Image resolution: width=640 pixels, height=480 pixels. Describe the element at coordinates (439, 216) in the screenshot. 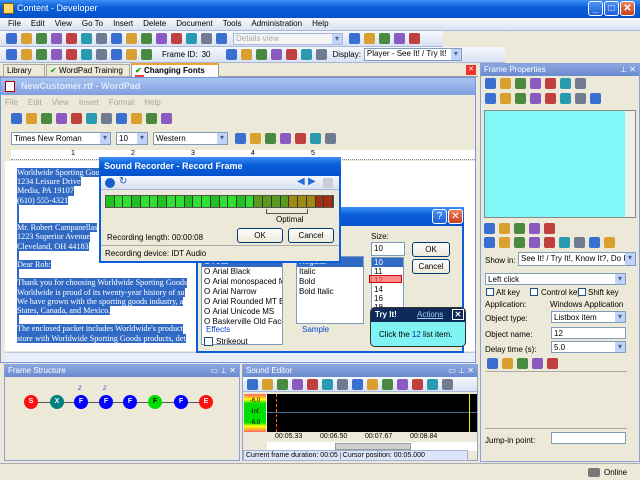

I see `help-button: ?` at that location.